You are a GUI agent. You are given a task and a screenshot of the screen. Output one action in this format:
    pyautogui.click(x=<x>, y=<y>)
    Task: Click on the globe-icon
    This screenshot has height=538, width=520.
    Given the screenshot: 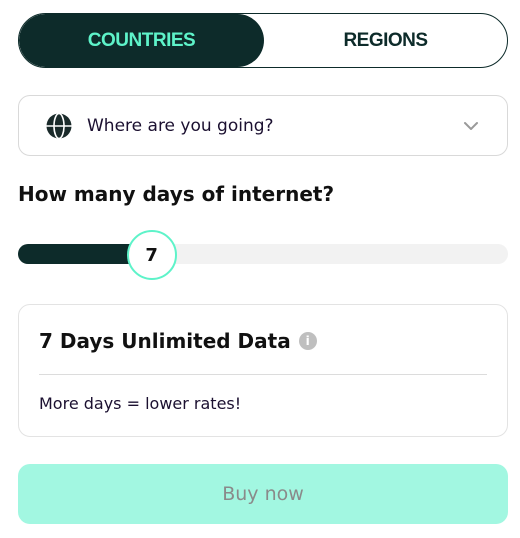 What is the action you would take?
    pyautogui.click(x=59, y=125)
    